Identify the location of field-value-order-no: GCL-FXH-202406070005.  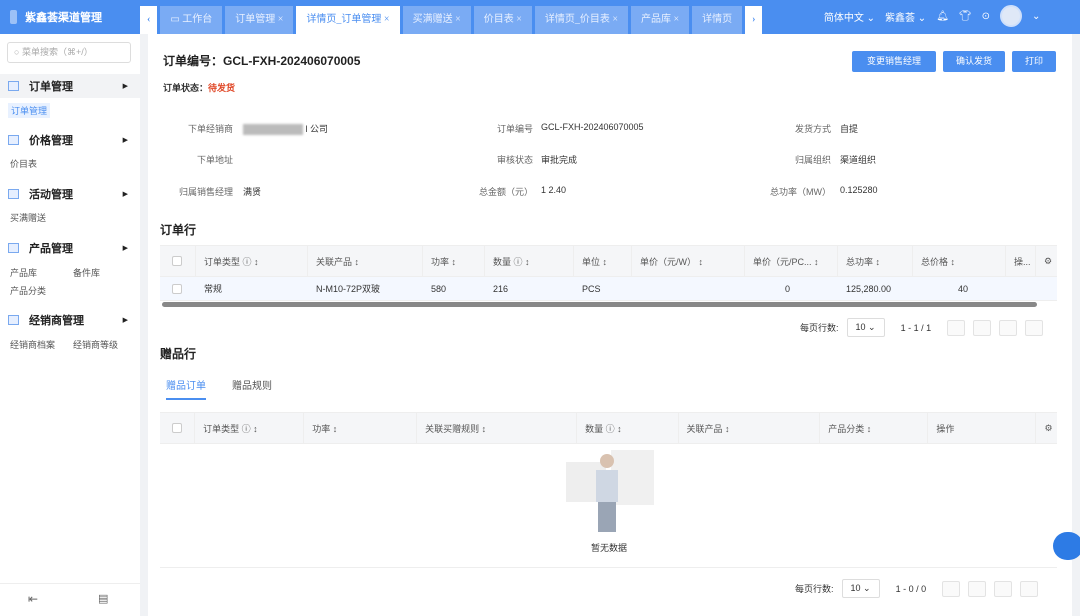
(592, 127).